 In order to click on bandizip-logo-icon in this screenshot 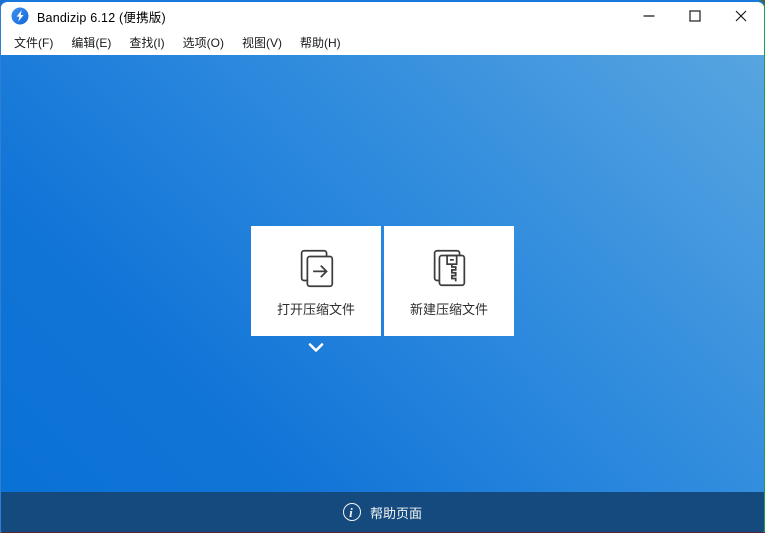, I will do `click(20, 16)`.